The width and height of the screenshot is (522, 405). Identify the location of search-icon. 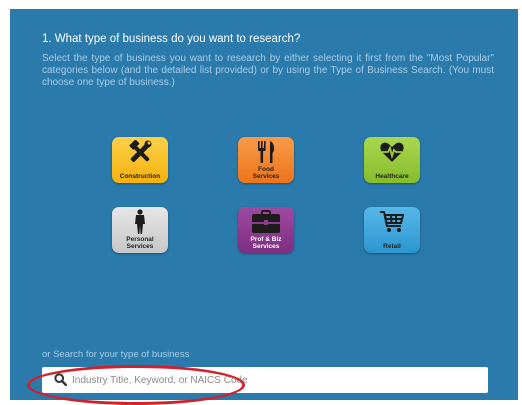
(61, 382).